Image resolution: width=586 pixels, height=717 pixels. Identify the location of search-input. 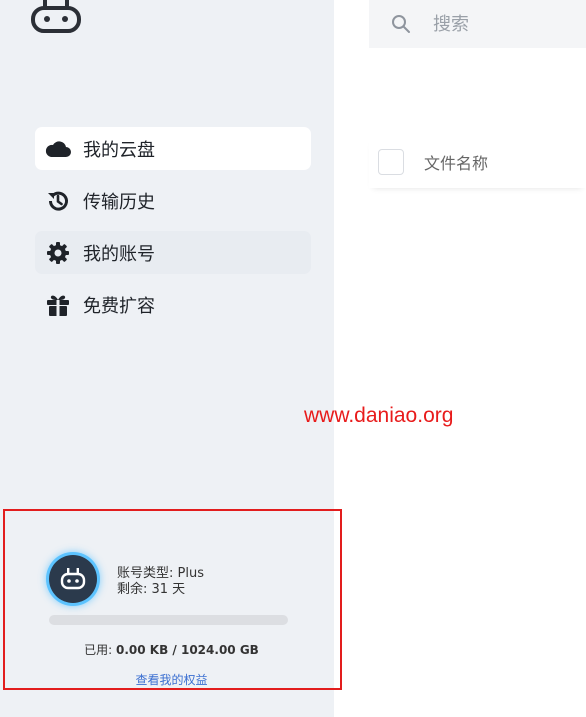
(503, 24).